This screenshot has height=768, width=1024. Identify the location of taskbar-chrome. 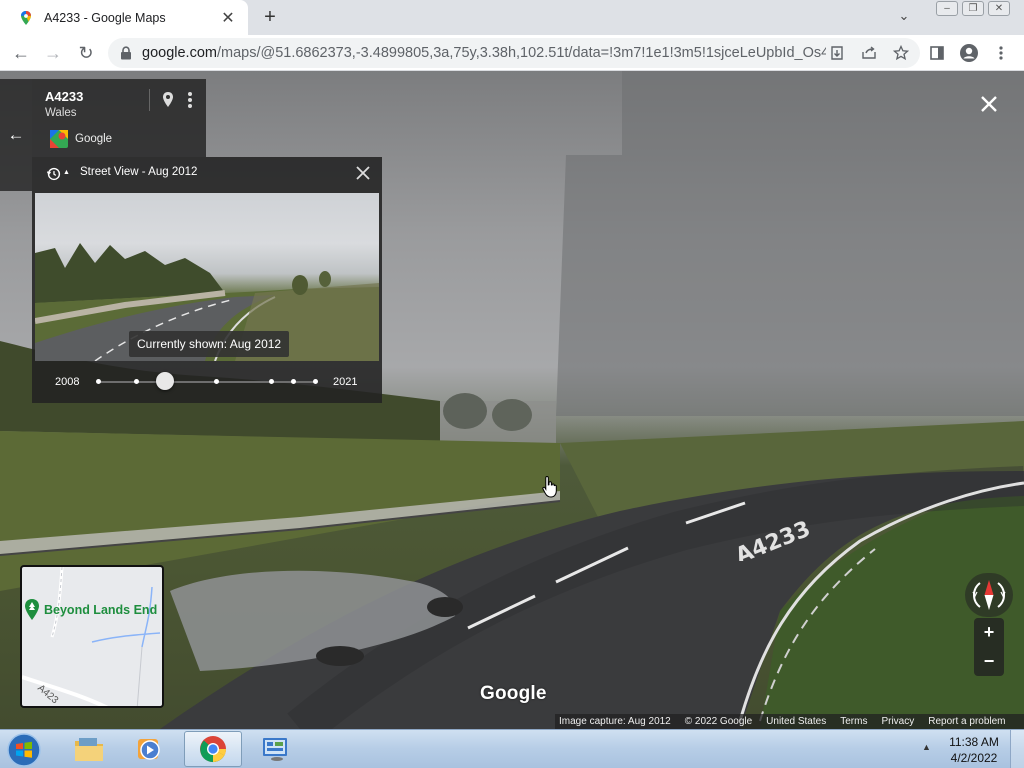
(213, 749).